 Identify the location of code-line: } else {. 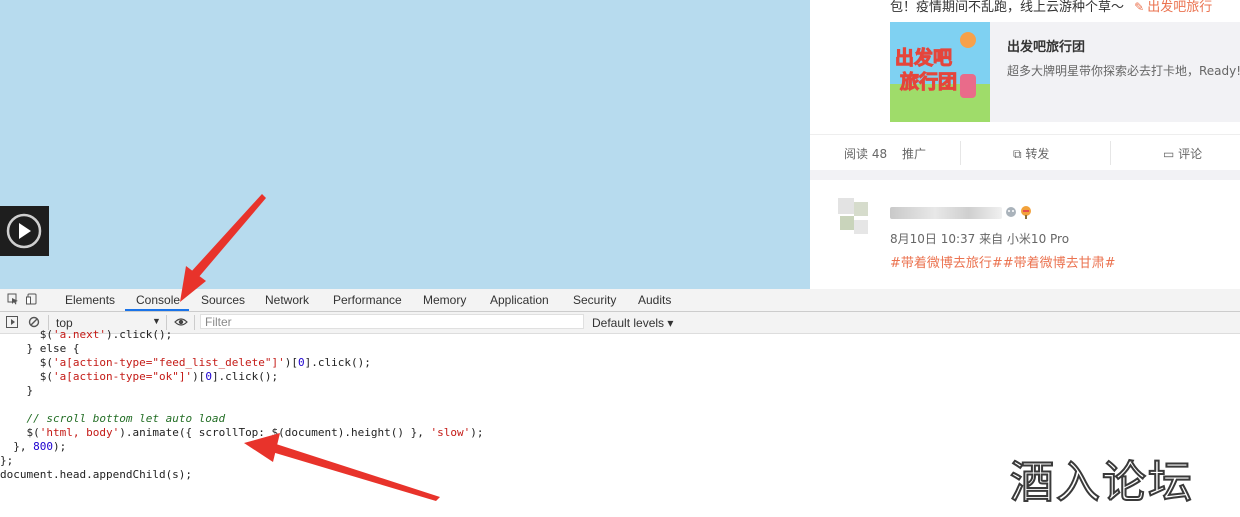
(40, 348).